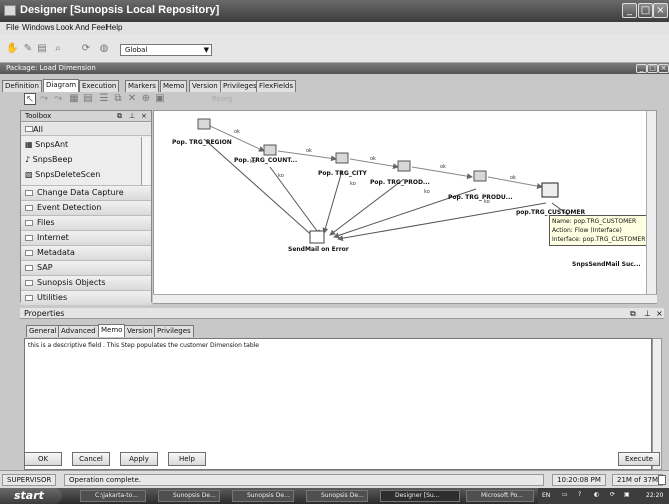 The width and height of the screenshot is (669, 504). What do you see at coordinates (22, 86) in the screenshot?
I see `tab-definition: Definition` at bounding box center [22, 86].